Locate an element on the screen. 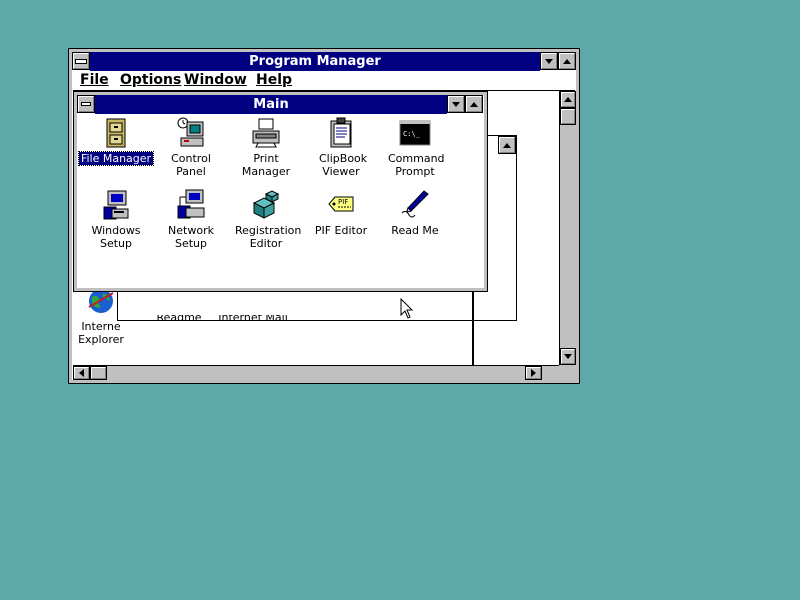 The height and width of the screenshot is (600, 800). size-box is located at coordinates (567, 372).